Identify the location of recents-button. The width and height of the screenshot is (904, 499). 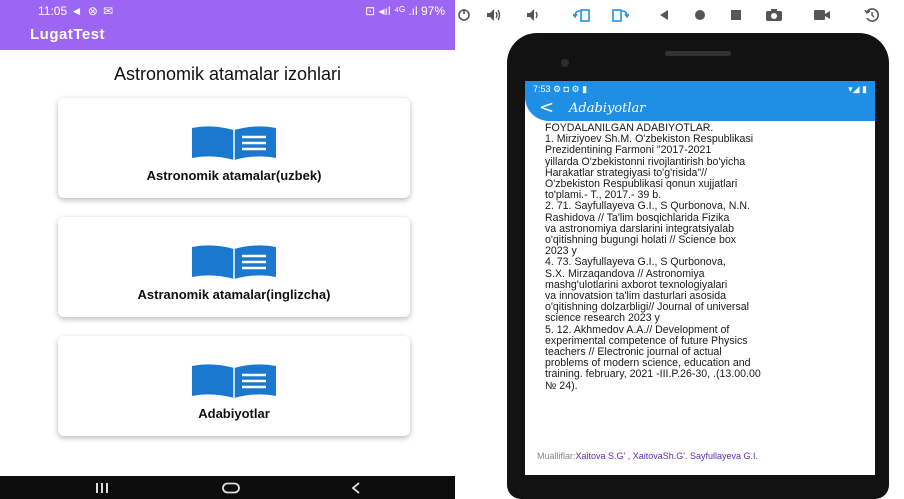
(102, 487).